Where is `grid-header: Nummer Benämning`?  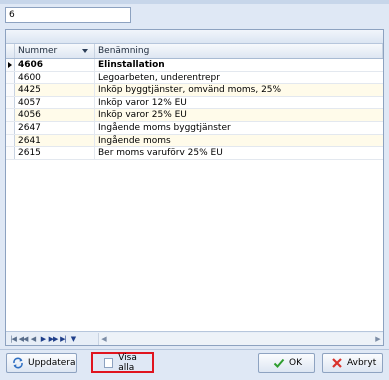 grid-header: Nummer Benämning is located at coordinates (194, 51).